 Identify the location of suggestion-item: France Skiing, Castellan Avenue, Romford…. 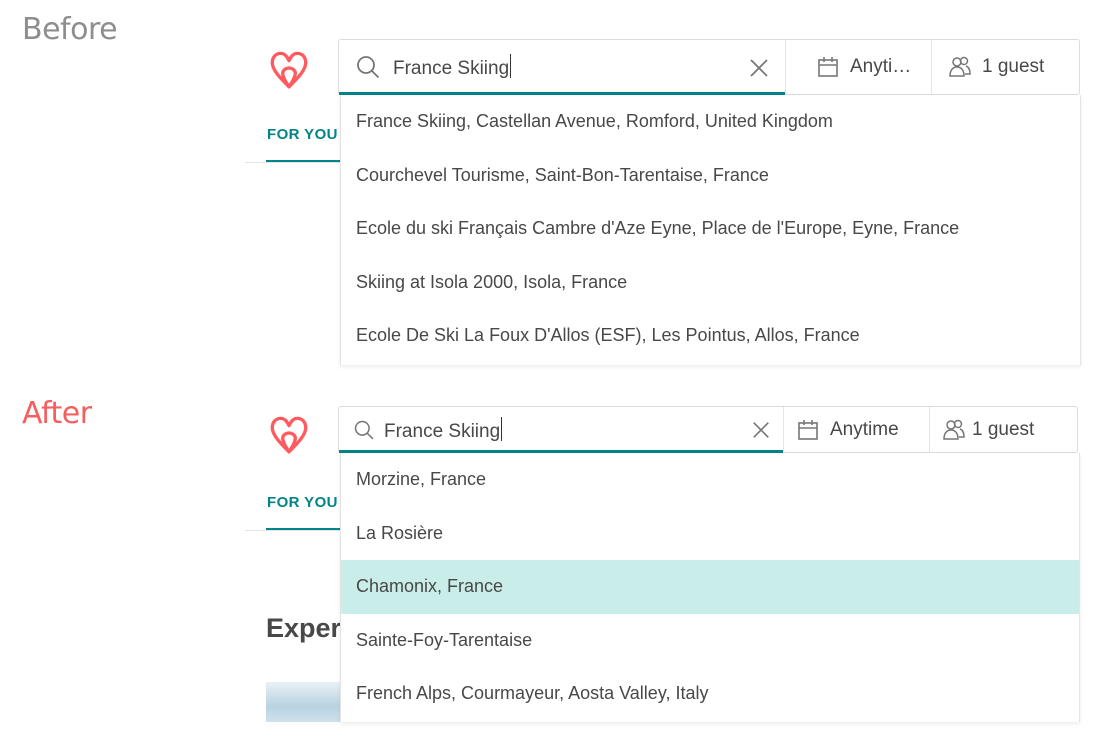
(710, 122).